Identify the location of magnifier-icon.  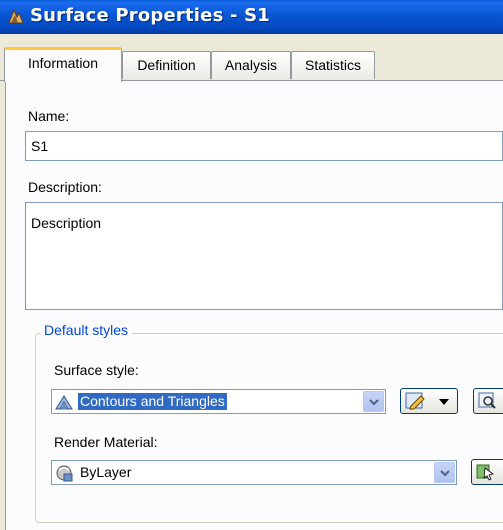
(487, 400).